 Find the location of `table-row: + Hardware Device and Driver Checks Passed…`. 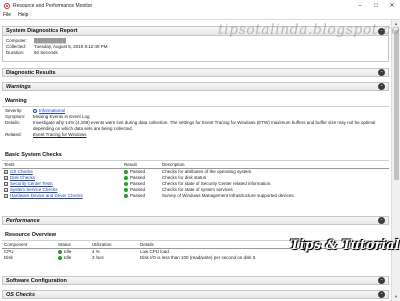

table-row: + Hardware Device and Driver Checks Passed… is located at coordinates (195, 196).